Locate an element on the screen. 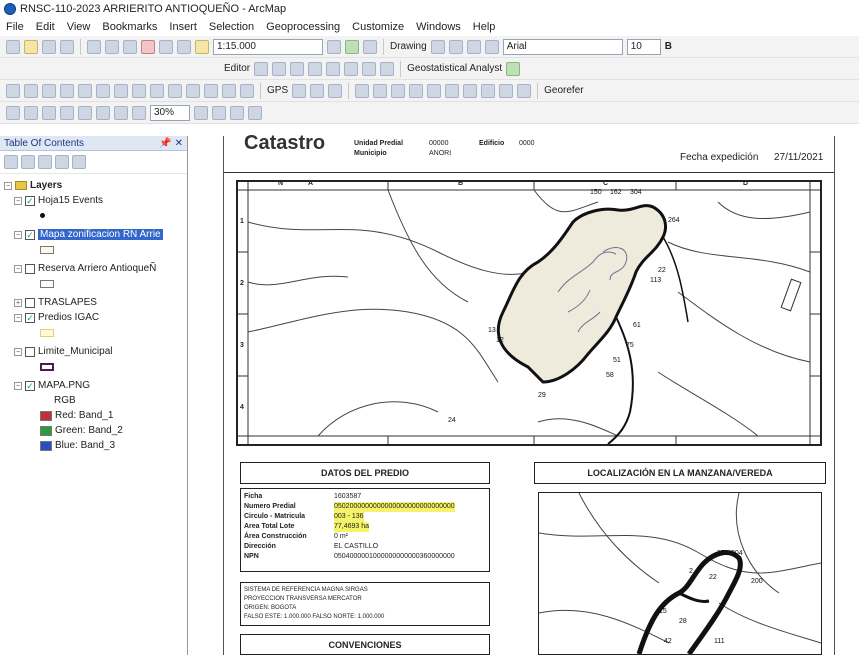  clear-selection-icon is located at coordinates (175, 90).